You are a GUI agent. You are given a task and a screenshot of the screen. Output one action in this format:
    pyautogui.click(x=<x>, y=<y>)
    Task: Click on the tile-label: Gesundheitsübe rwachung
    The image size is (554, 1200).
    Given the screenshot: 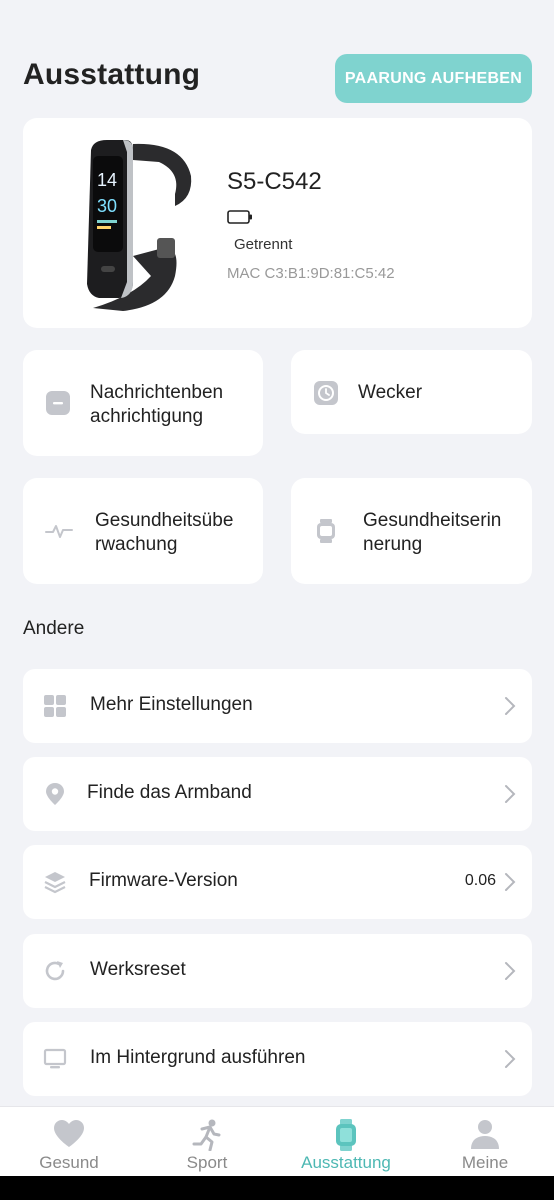 What is the action you would take?
    pyautogui.click(x=164, y=533)
    